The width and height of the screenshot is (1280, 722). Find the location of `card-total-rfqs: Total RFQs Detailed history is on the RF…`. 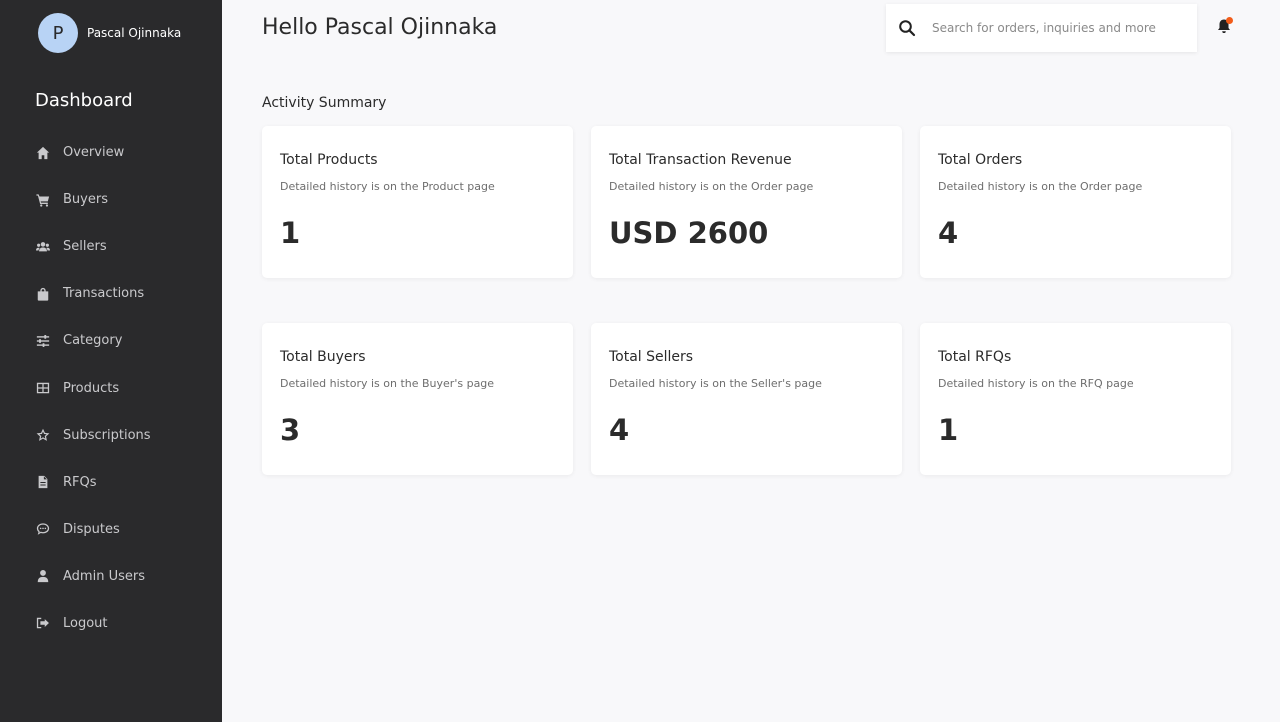

card-total-rfqs: Total RFQs Detailed history is on the RF… is located at coordinates (1075, 399).